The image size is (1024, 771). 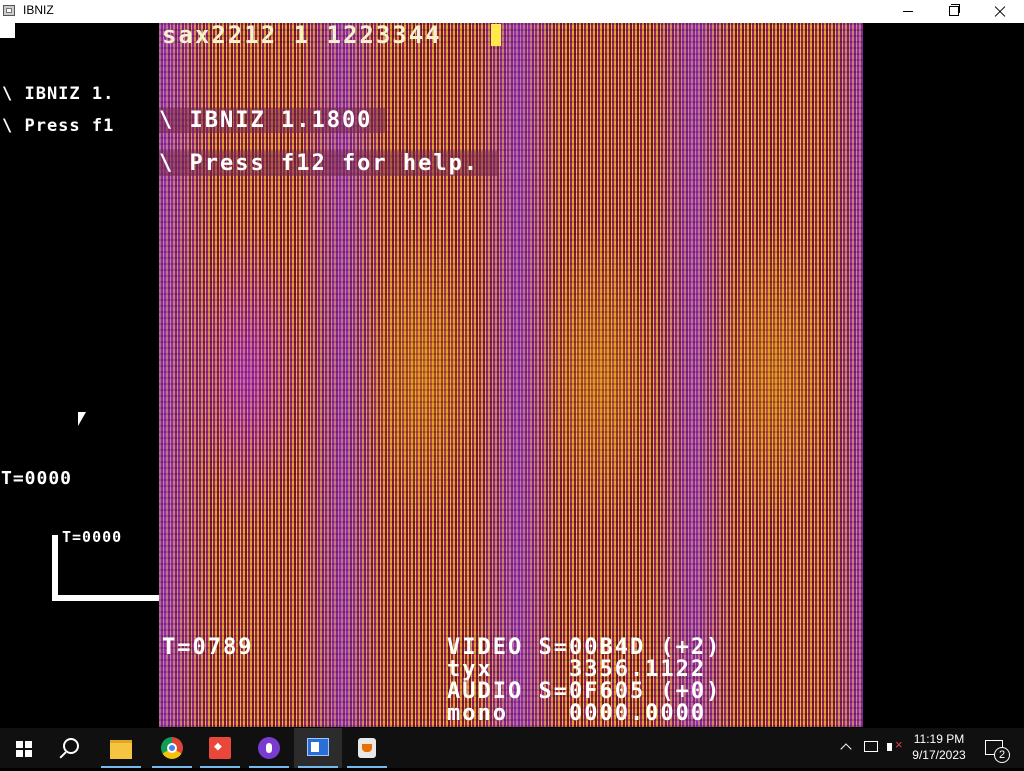 What do you see at coordinates (871, 748) in the screenshot?
I see `network-icon` at bounding box center [871, 748].